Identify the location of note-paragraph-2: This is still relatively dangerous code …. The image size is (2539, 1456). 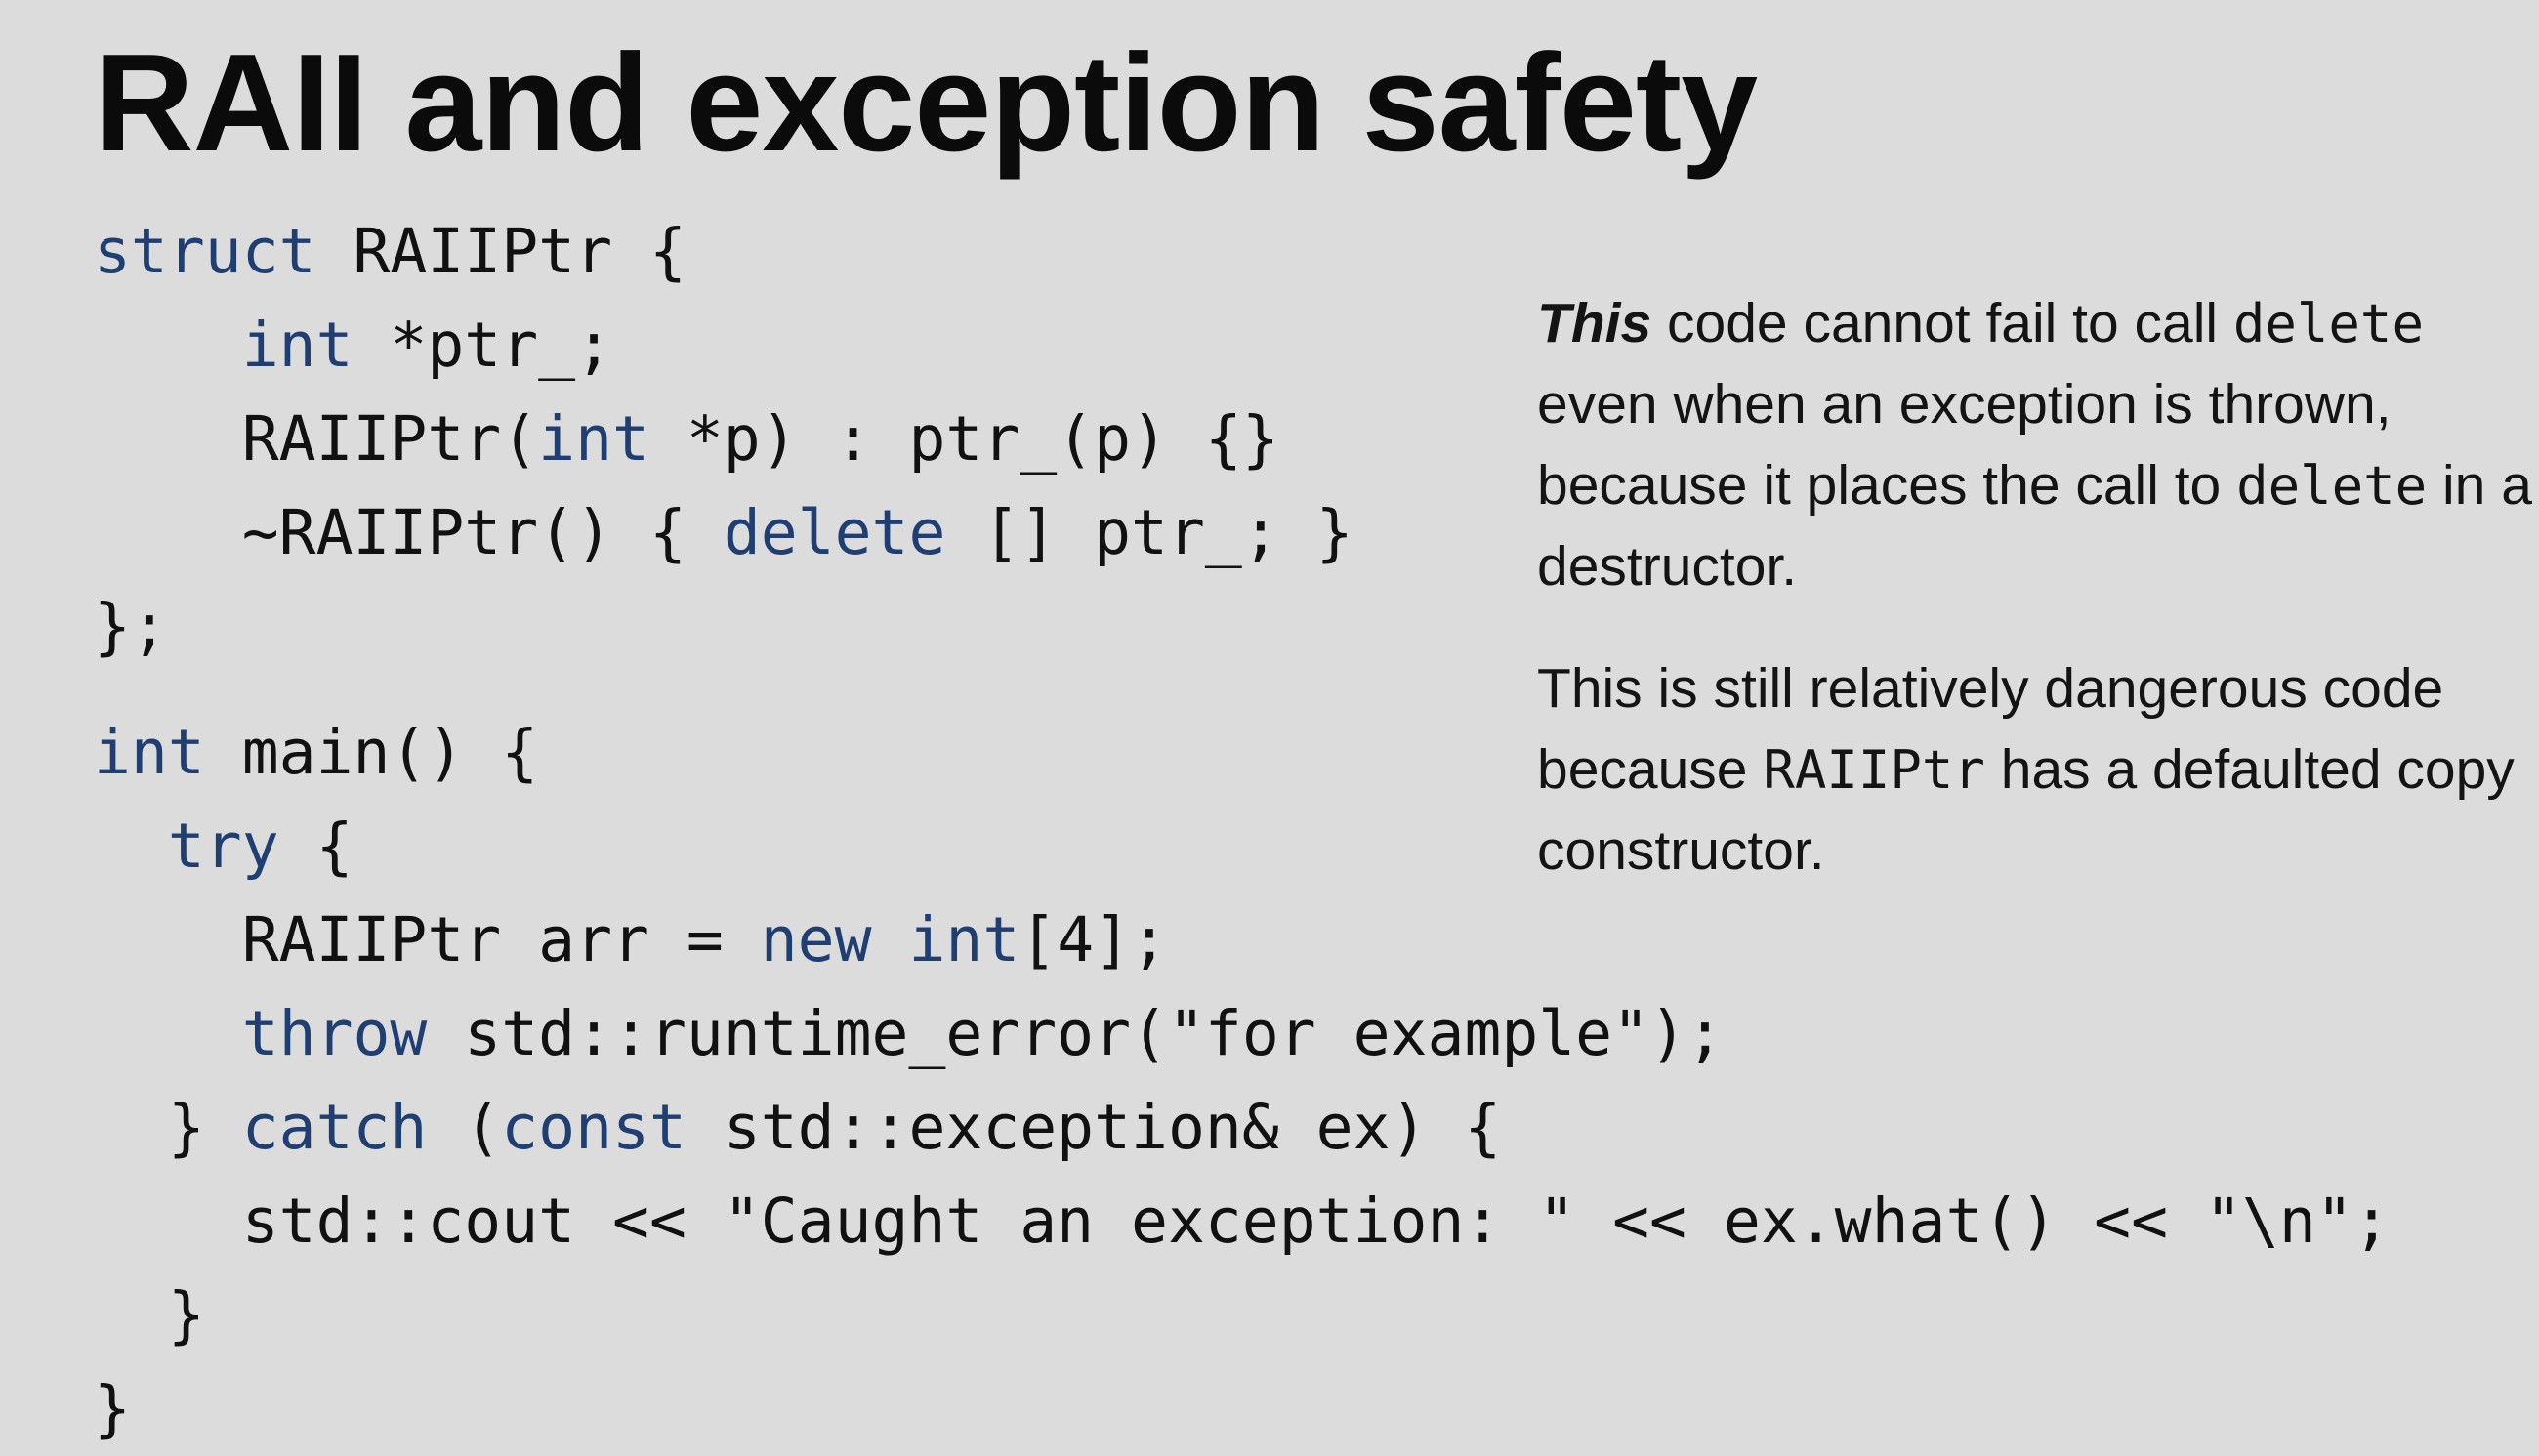
(2038, 770).